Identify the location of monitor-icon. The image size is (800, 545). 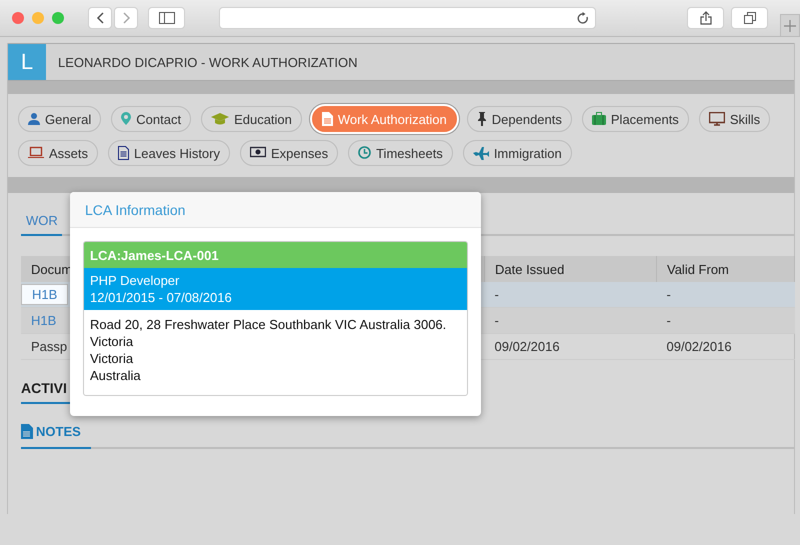
(716, 119).